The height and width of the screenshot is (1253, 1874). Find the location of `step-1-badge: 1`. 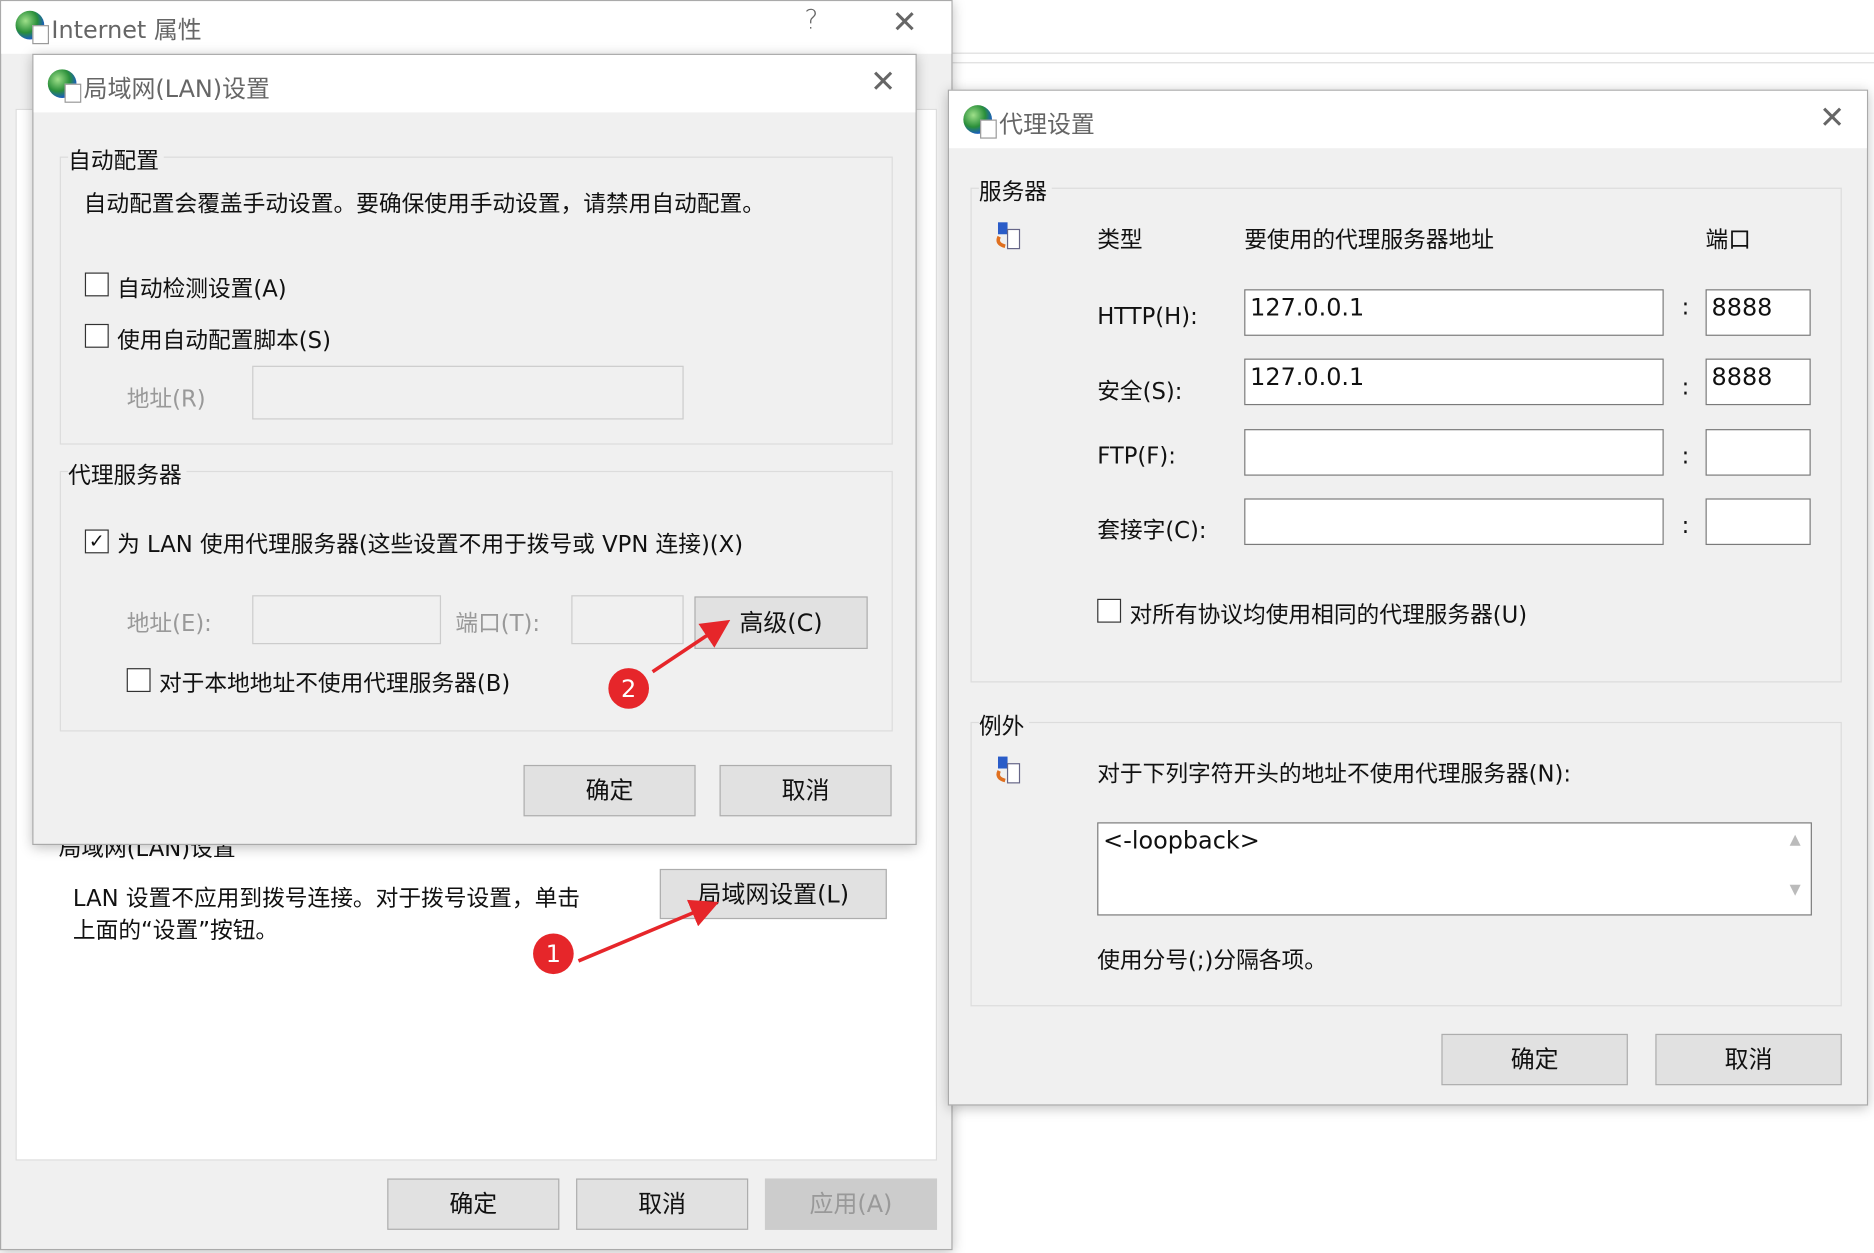

step-1-badge: 1 is located at coordinates (553, 954).